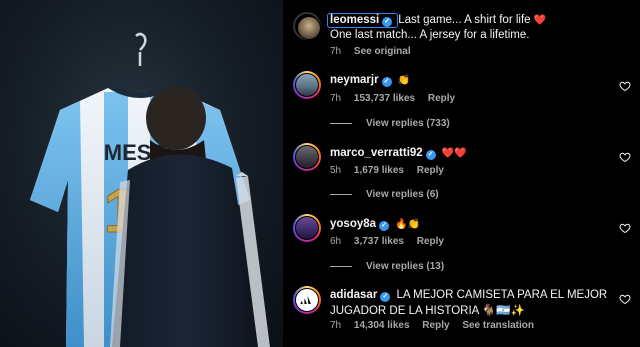  What do you see at coordinates (379, 241) in the screenshot?
I see `comment-3-likes: 3,737 likes` at bounding box center [379, 241].